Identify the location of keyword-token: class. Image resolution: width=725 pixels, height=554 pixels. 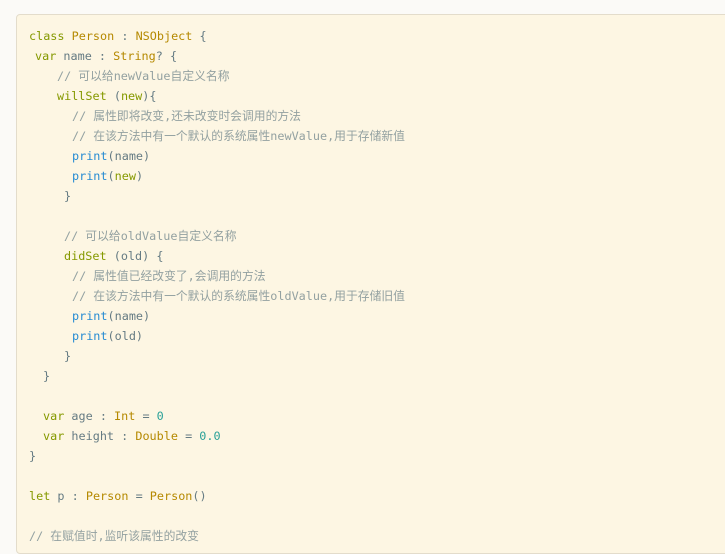
(50, 36).